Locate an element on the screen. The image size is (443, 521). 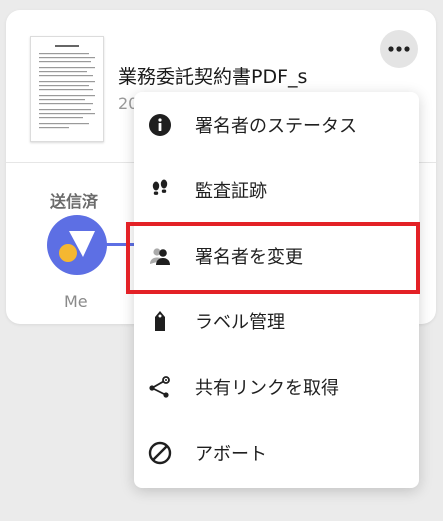
signer-label: Me is located at coordinates (76, 301).